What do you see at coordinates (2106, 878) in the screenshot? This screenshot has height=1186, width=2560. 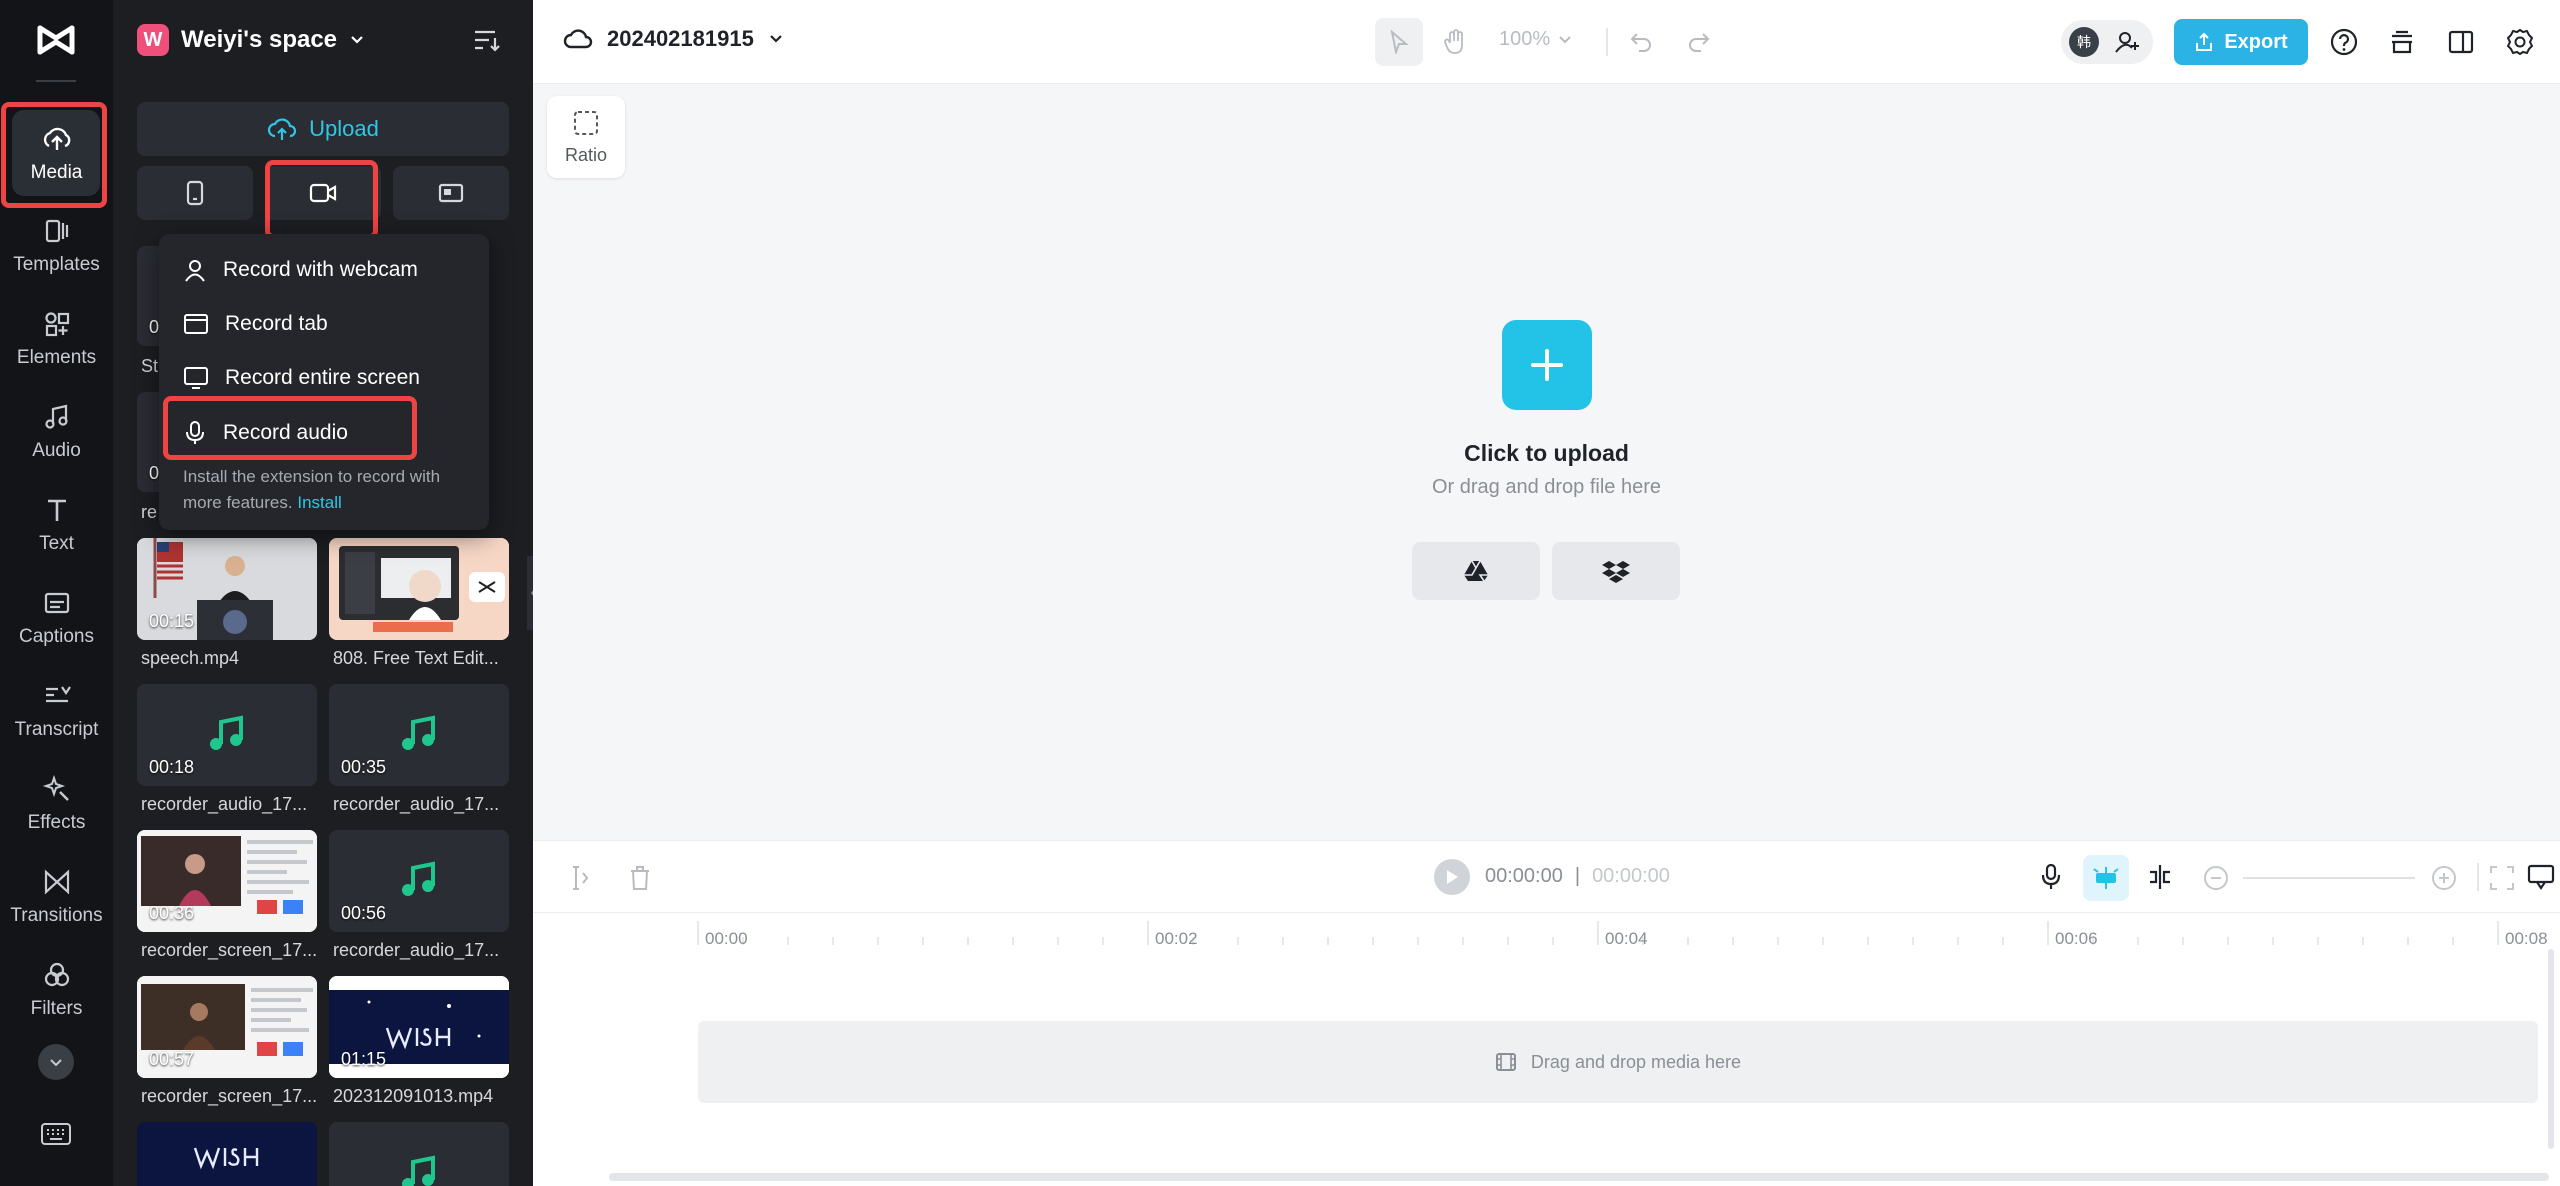 I see `magnet-snap-button` at bounding box center [2106, 878].